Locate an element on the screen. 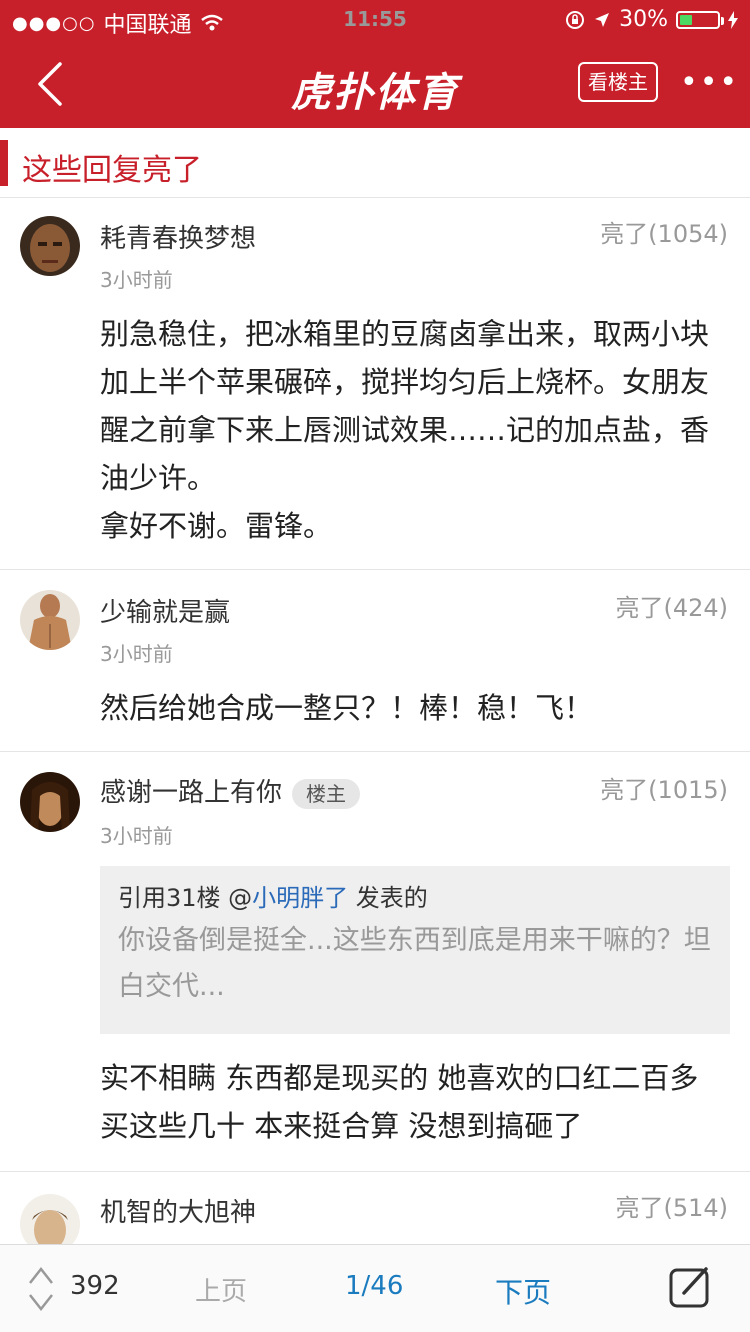  prev-page-button: 上页 is located at coordinates (221, 1289).